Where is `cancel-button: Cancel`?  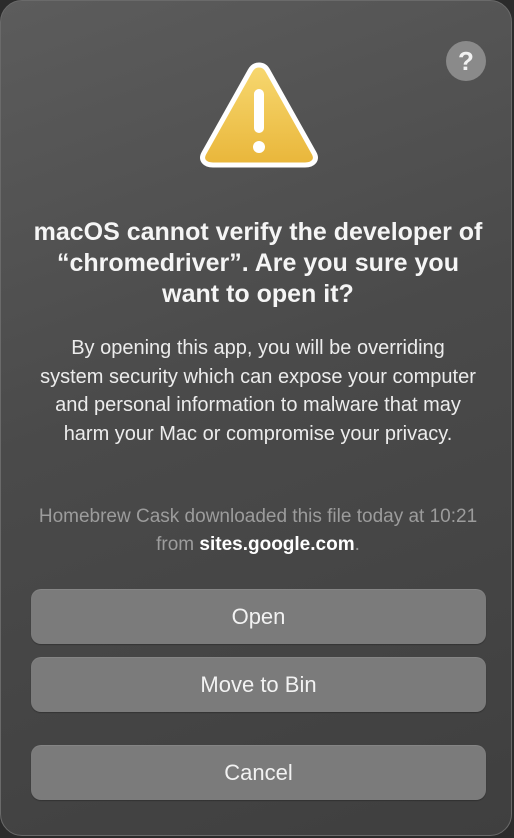
cancel-button: Cancel is located at coordinates (258, 772).